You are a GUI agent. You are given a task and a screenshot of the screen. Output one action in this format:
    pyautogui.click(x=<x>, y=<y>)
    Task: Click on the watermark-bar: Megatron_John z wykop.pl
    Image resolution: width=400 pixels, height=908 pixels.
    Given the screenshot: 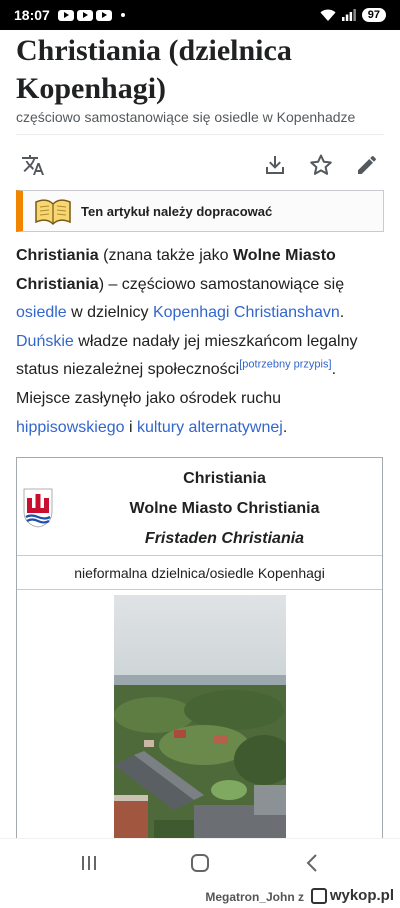 What is the action you would take?
    pyautogui.click(x=200, y=897)
    